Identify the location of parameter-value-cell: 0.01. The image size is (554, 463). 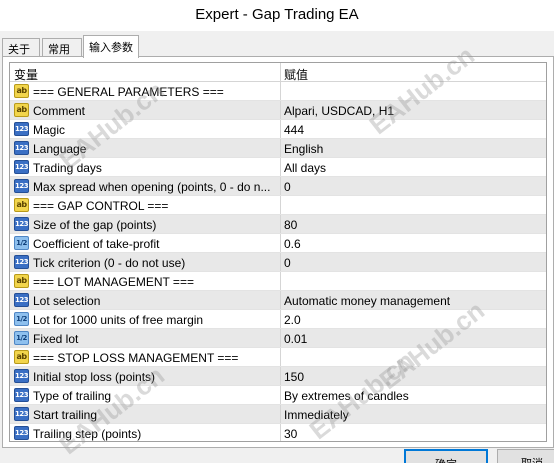
(414, 338).